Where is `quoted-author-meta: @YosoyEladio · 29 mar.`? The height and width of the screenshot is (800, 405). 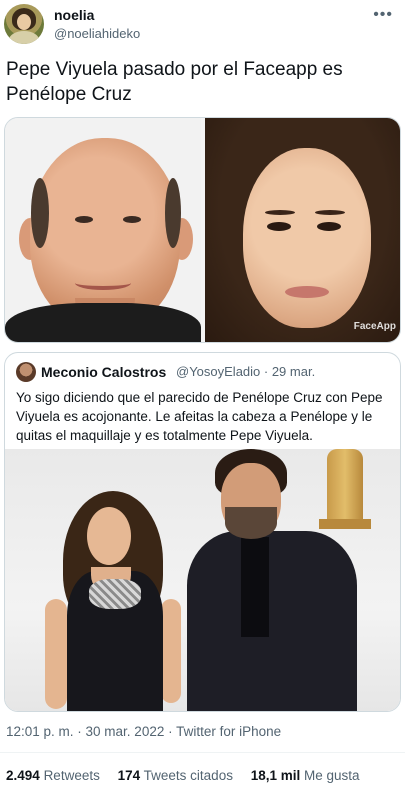
quoted-author-meta: @YosoyEladio · 29 mar. is located at coordinates (246, 371).